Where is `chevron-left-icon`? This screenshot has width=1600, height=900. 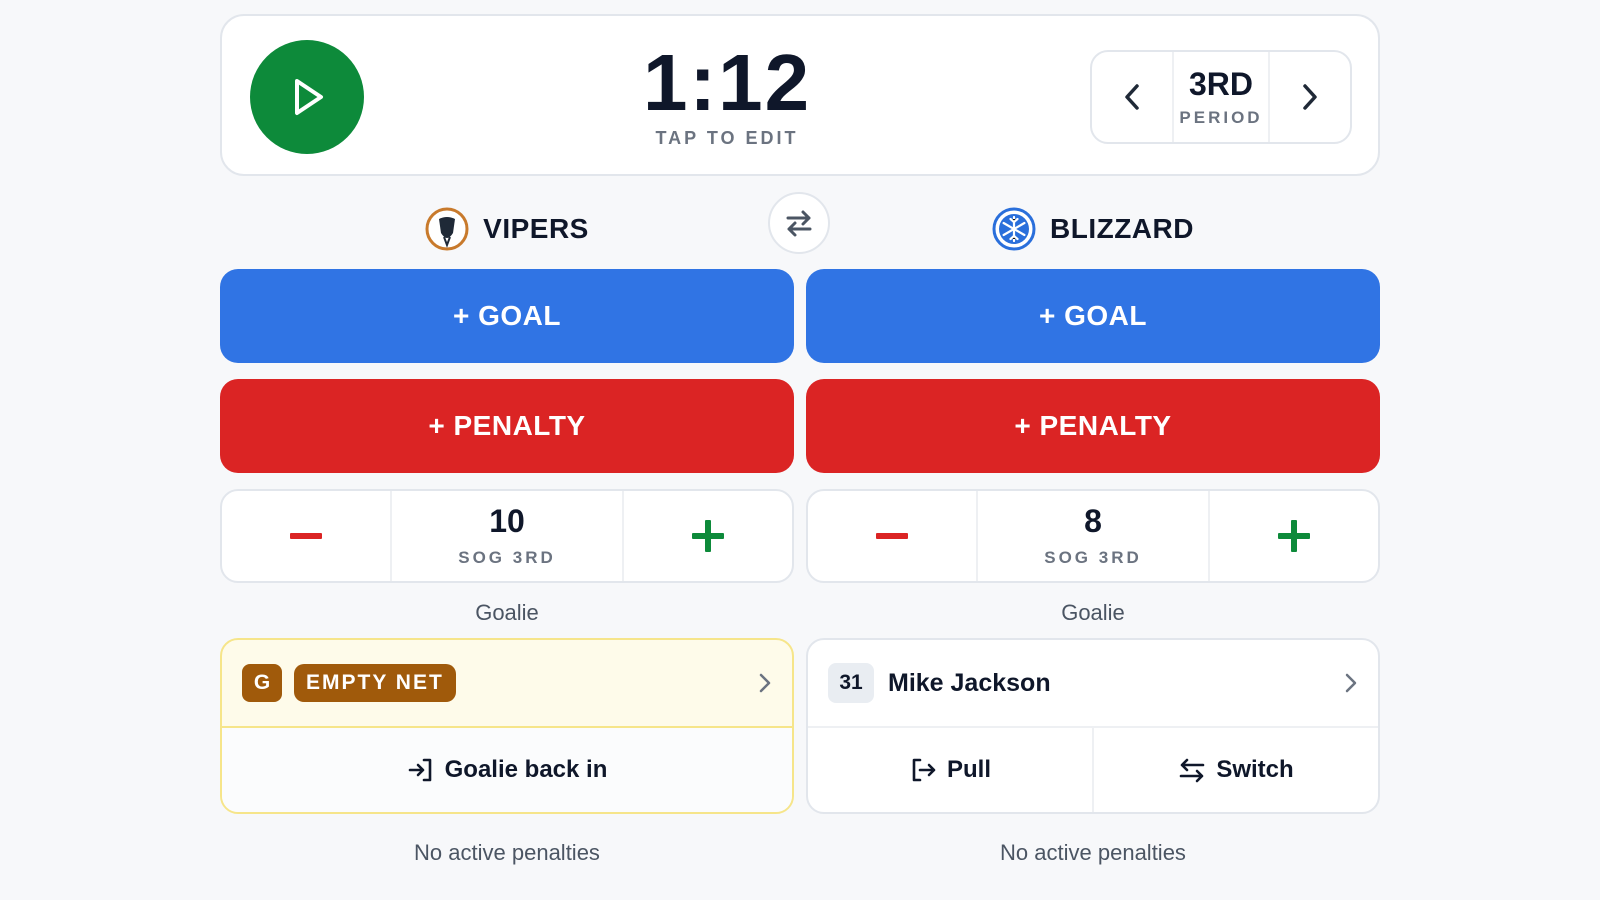 chevron-left-icon is located at coordinates (1132, 97).